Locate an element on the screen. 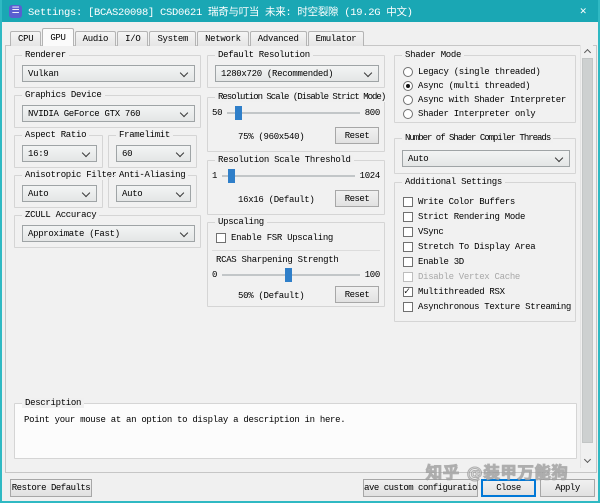 This screenshot has height=503, width=600. disable-vertex-cache-box is located at coordinates (408, 277).